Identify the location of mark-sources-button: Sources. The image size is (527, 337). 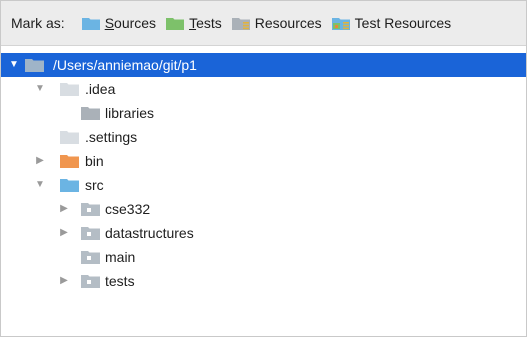
(119, 23).